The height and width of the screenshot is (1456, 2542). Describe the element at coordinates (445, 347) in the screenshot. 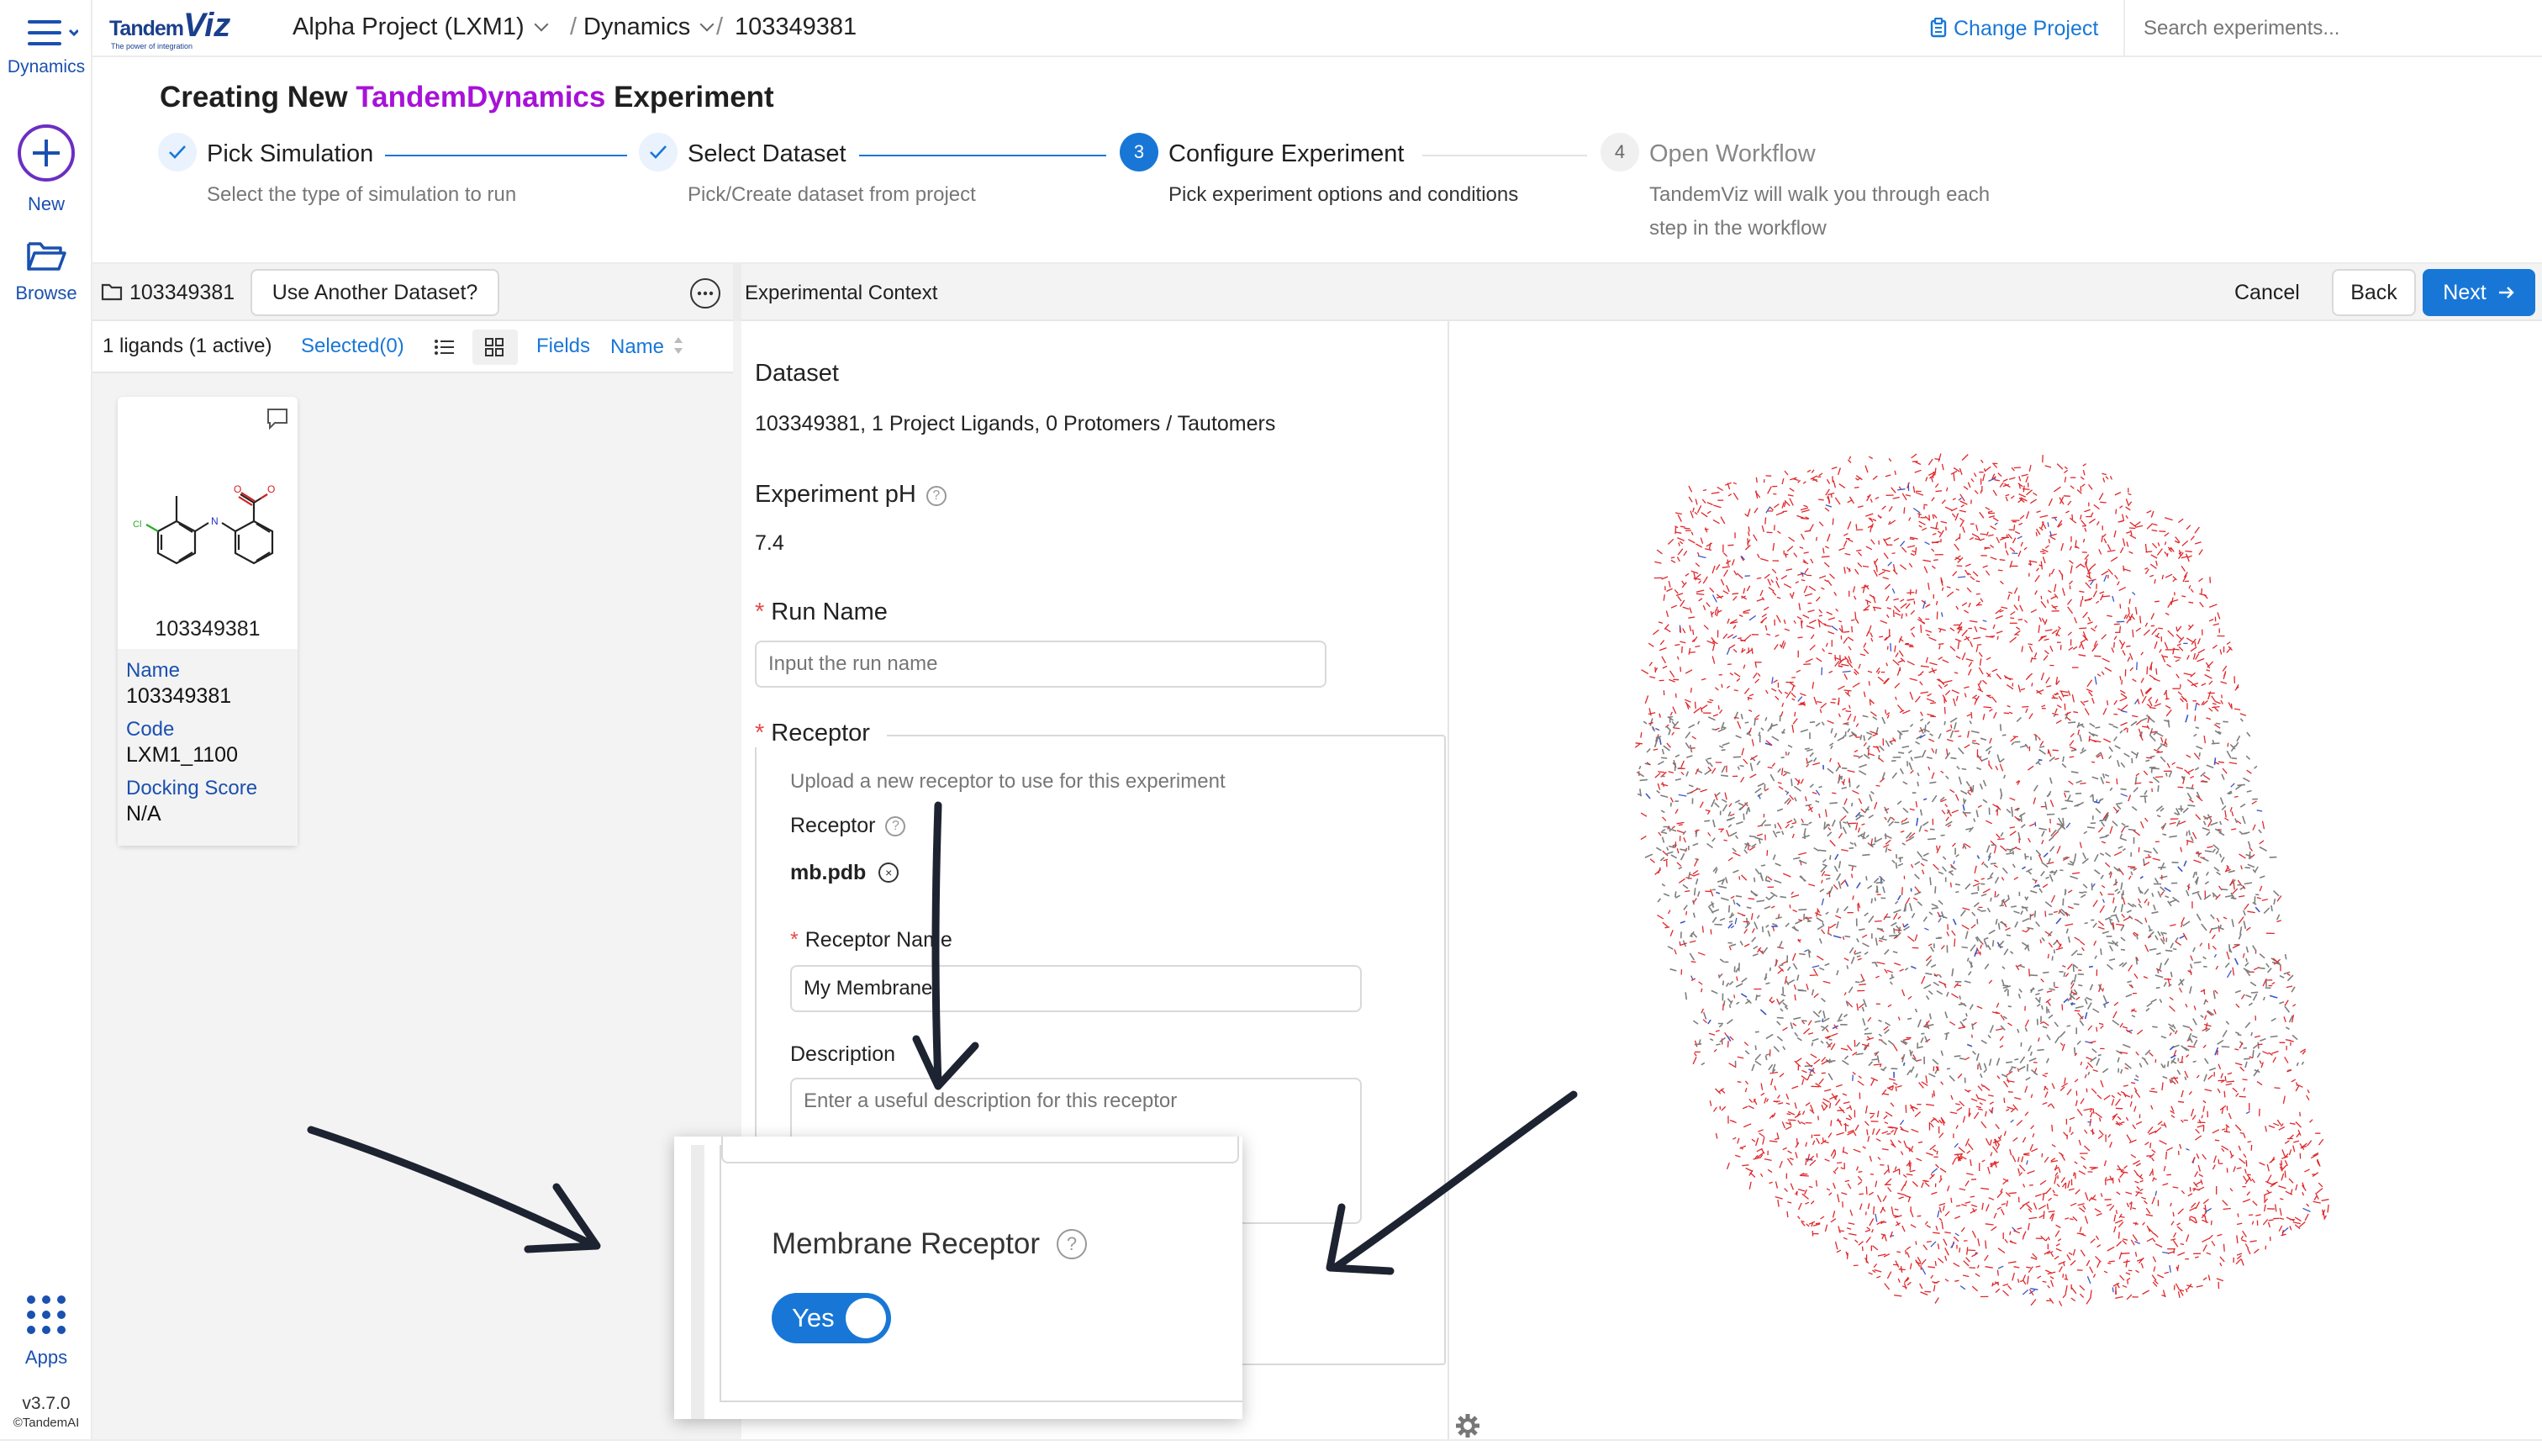

I see `list-view-button` at that location.